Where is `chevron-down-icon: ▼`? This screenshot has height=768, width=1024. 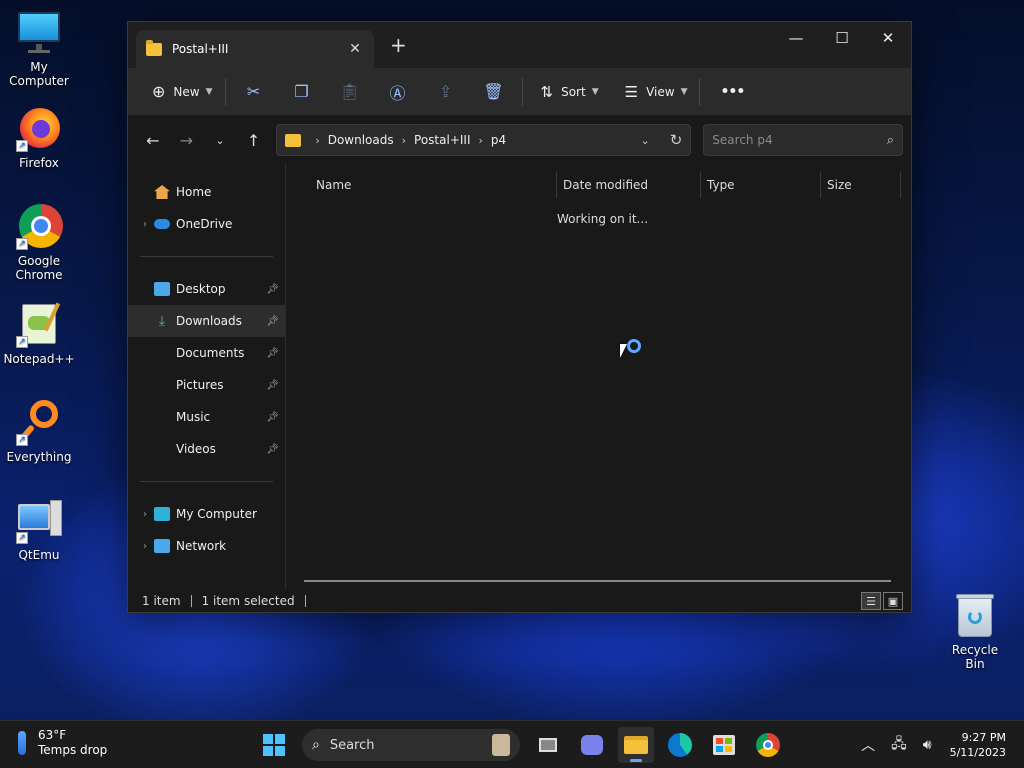
chevron-down-icon: ▼ is located at coordinates (209, 91).